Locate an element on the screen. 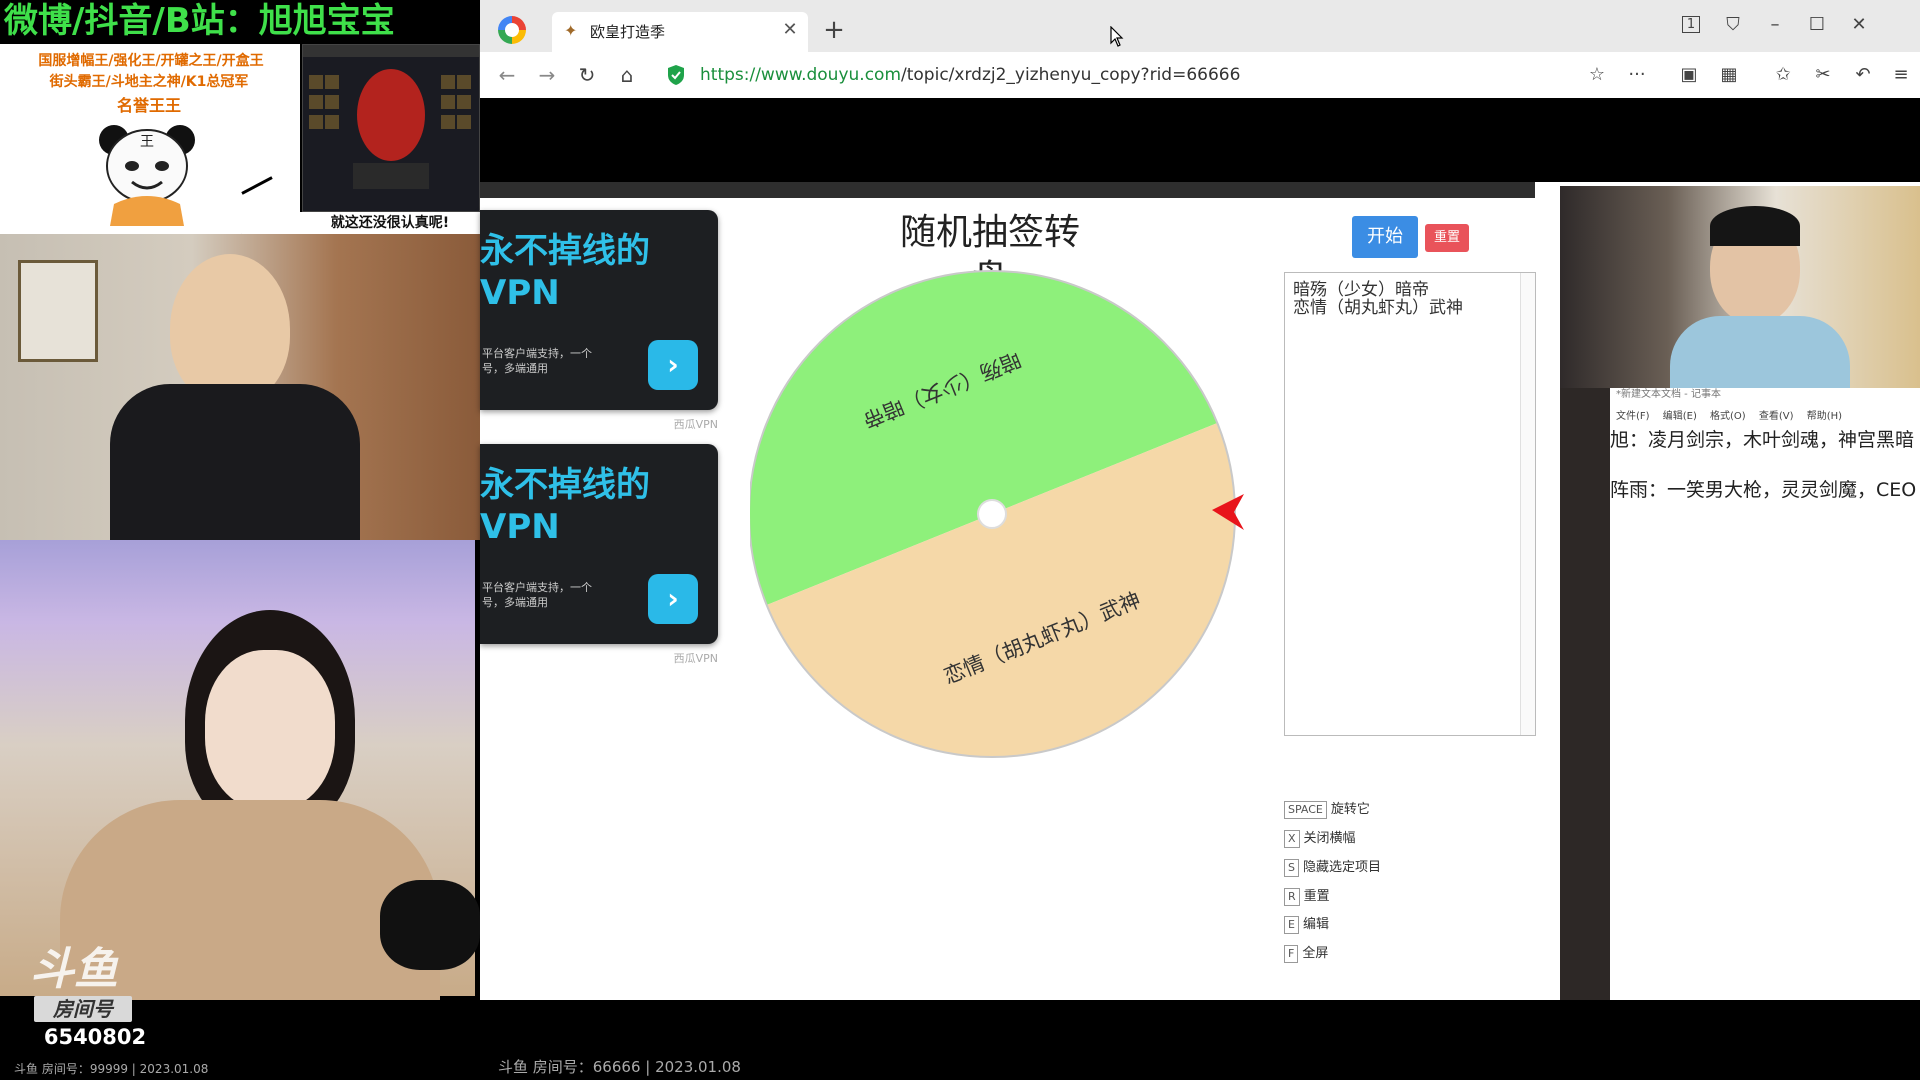 The image size is (1920, 1080). tab-count-button: 1 is located at coordinates (1691, 25).